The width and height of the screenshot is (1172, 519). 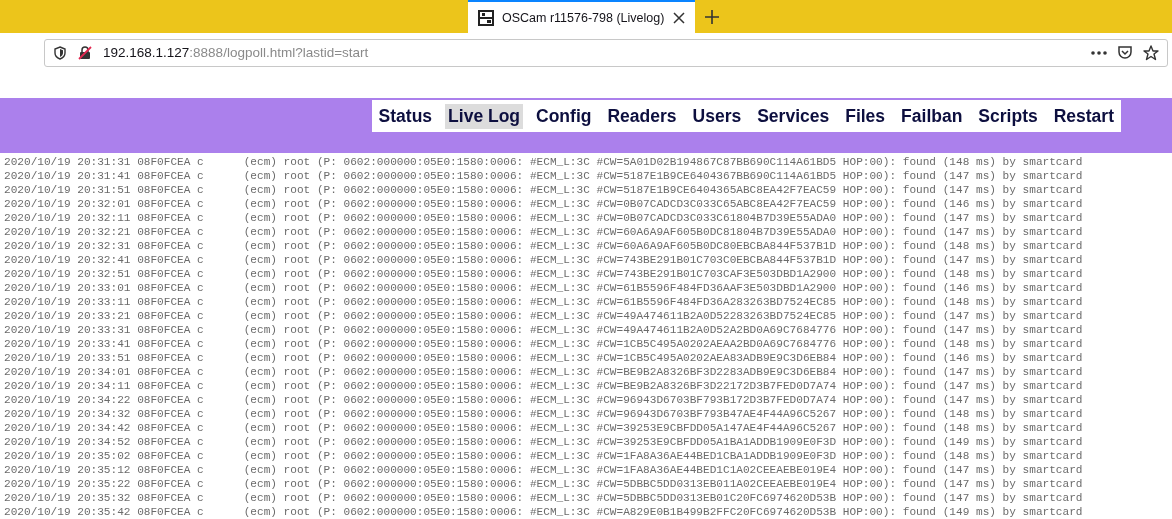 I want to click on log-line: 2020/10/19 20:31:51 08F0FCEA c (ecm) root (P: 0602:000000:05E0:1580:0006: #ECM_L:3C #CW=5187E1B9CE6404365ABC8EA42F7EAC59 HOP:00): found (147 ms) by smartcard, so click(x=544, y=190).